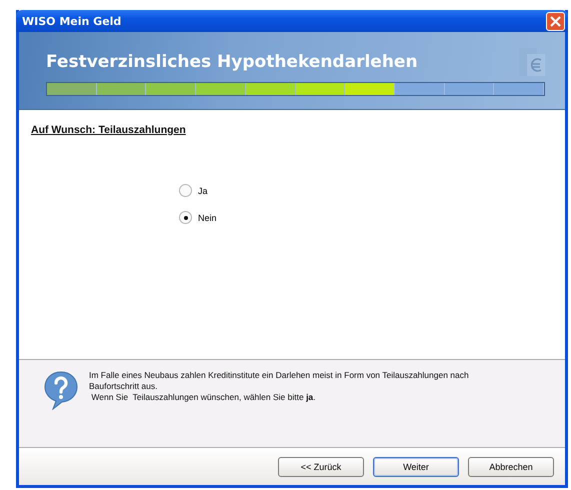 This screenshot has width=571, height=490. Describe the element at coordinates (511, 466) in the screenshot. I see `wizard-button: Abbrechen` at that location.